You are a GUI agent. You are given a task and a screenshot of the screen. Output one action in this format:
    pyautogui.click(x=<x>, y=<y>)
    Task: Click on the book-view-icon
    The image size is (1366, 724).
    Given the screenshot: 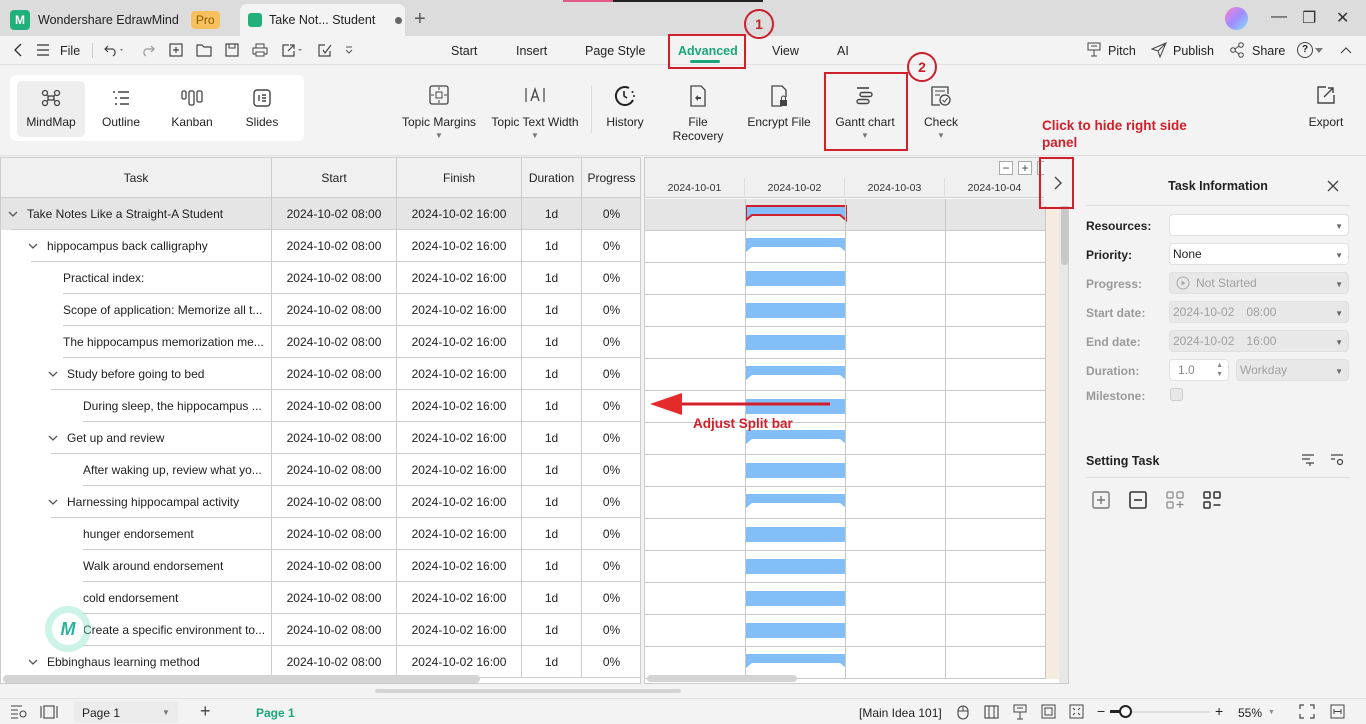 What is the action you would take?
    pyautogui.click(x=991, y=712)
    